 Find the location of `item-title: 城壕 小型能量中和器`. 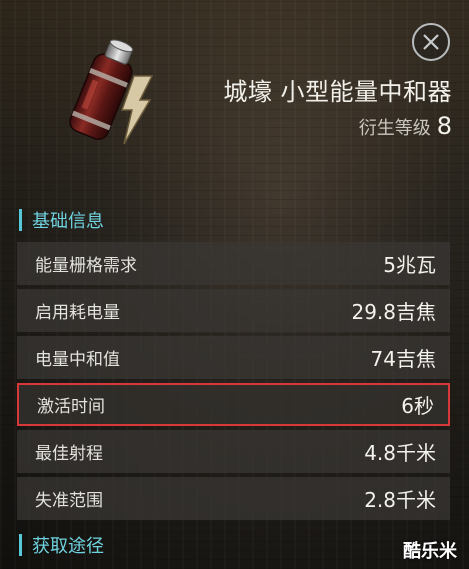

item-title: 城壕 小型能量中和器 is located at coordinates (337, 92).